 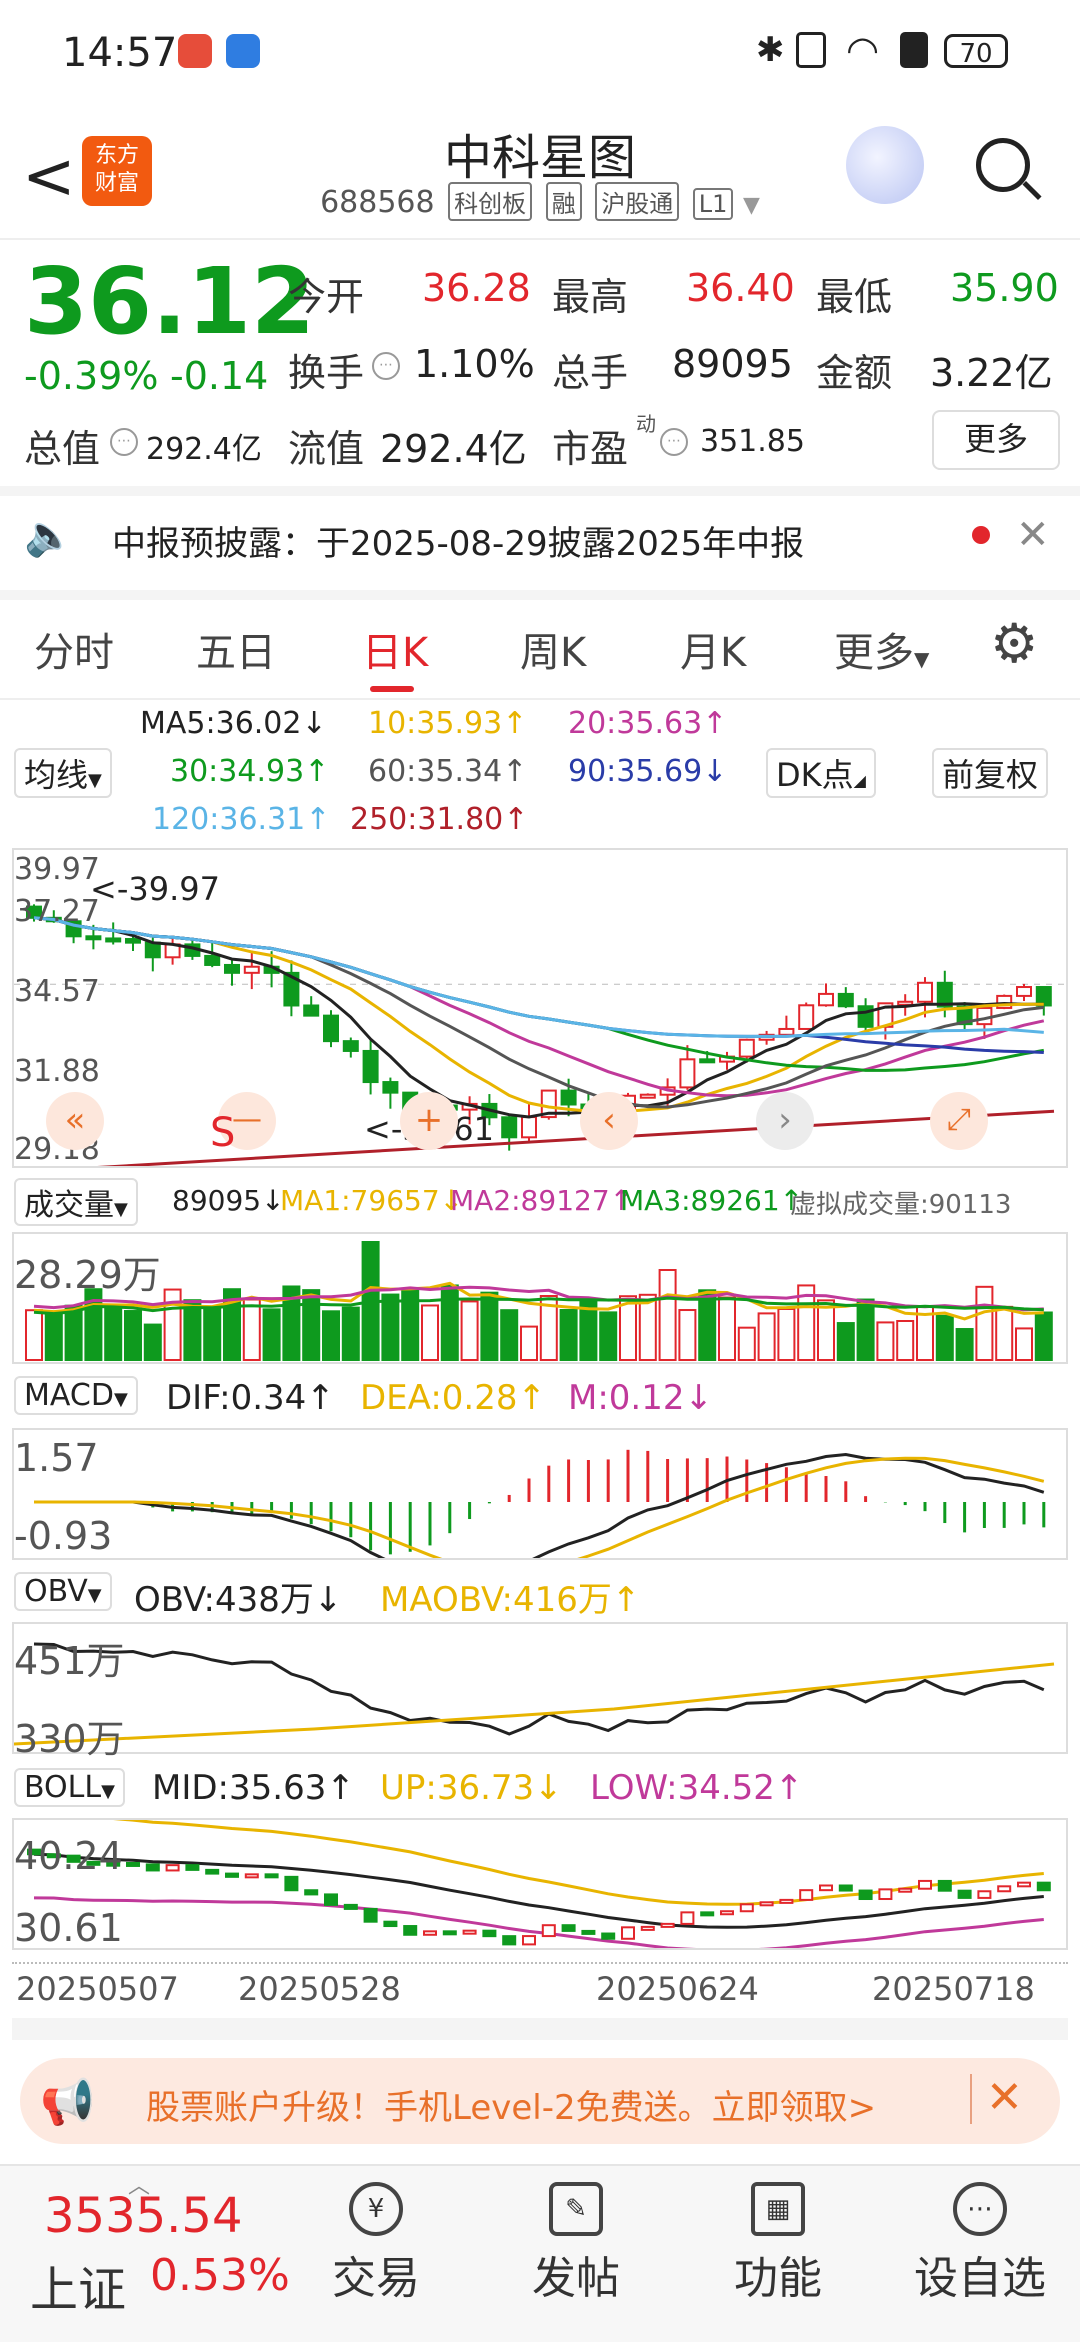 I want to click on promo-text: 股票账户升级！手机Level-2免费送。立即领取>, so click(x=511, y=2104).